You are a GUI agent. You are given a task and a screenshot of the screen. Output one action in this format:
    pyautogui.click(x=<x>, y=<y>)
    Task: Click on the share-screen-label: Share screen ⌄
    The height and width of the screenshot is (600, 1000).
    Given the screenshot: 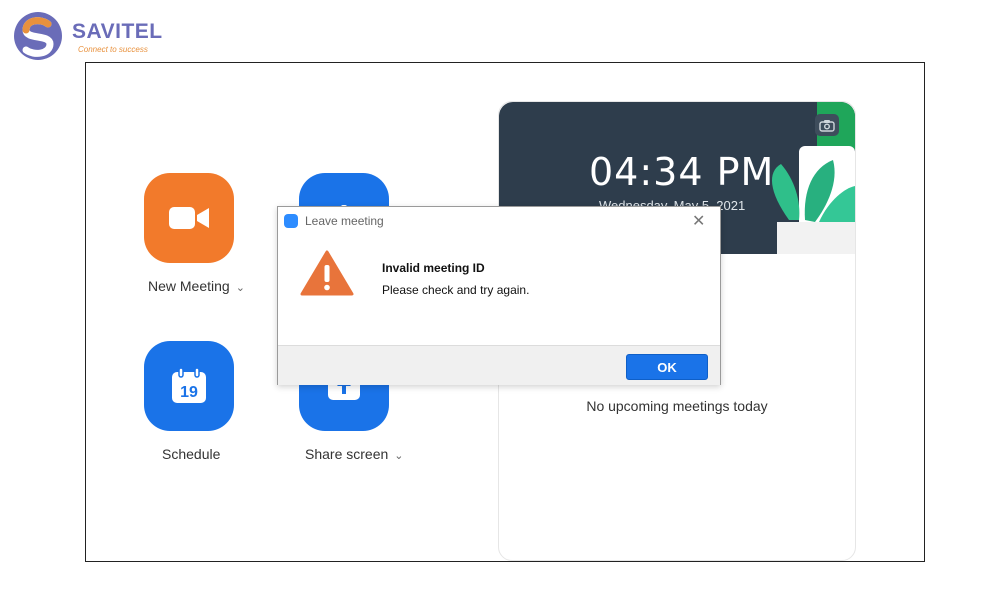 What is the action you would take?
    pyautogui.click(x=354, y=454)
    